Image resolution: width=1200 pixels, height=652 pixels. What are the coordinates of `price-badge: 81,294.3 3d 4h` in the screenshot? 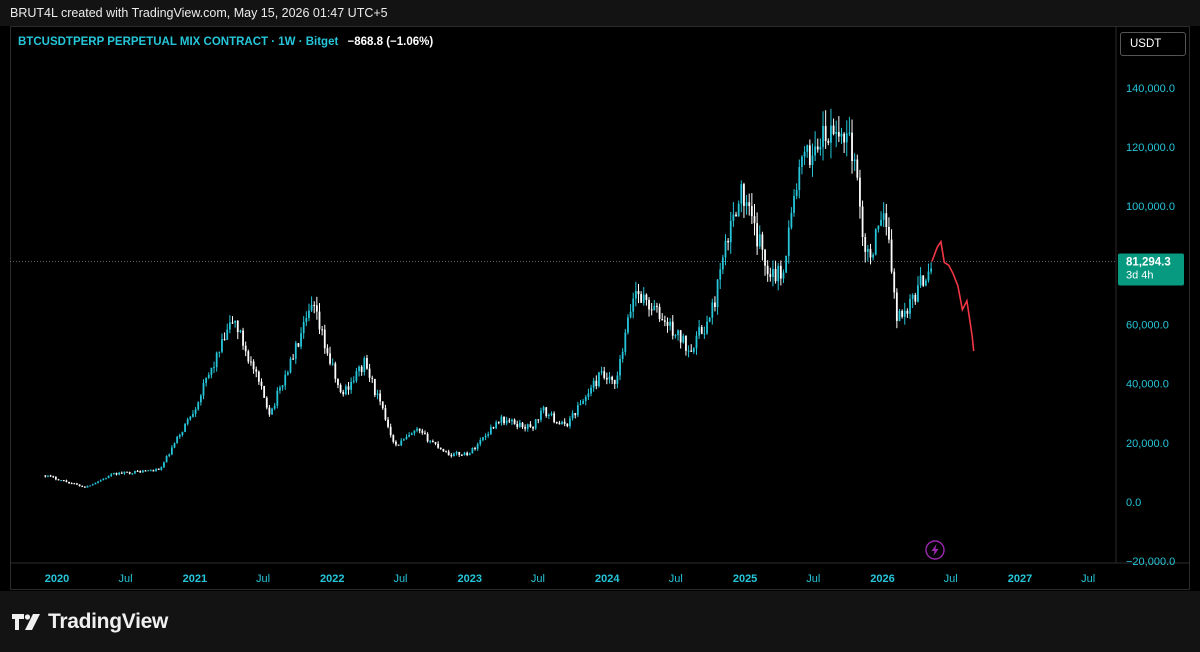 It's located at (1151, 269).